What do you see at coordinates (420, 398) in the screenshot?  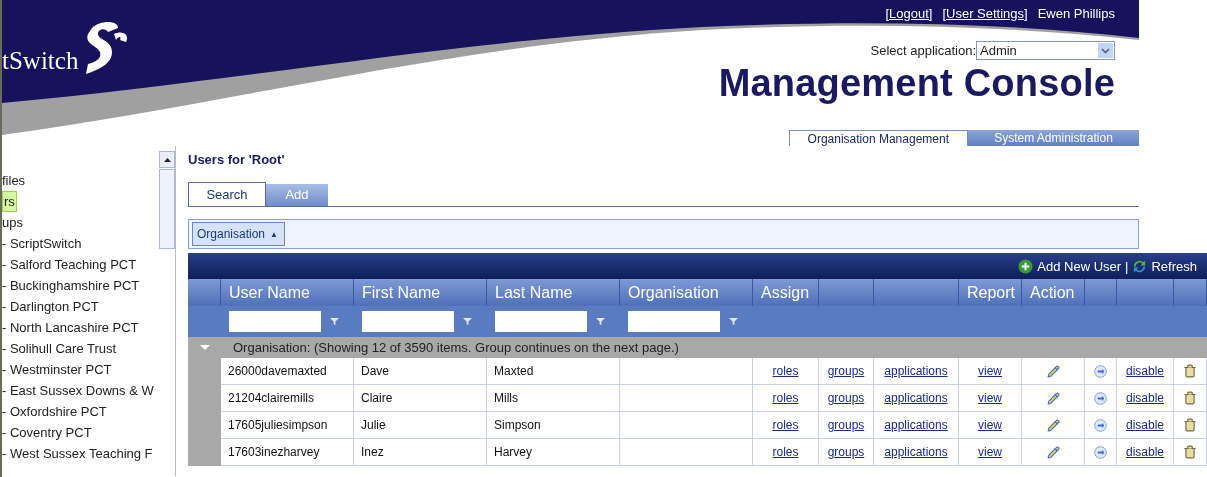 I see `table-cell: Claire` at bounding box center [420, 398].